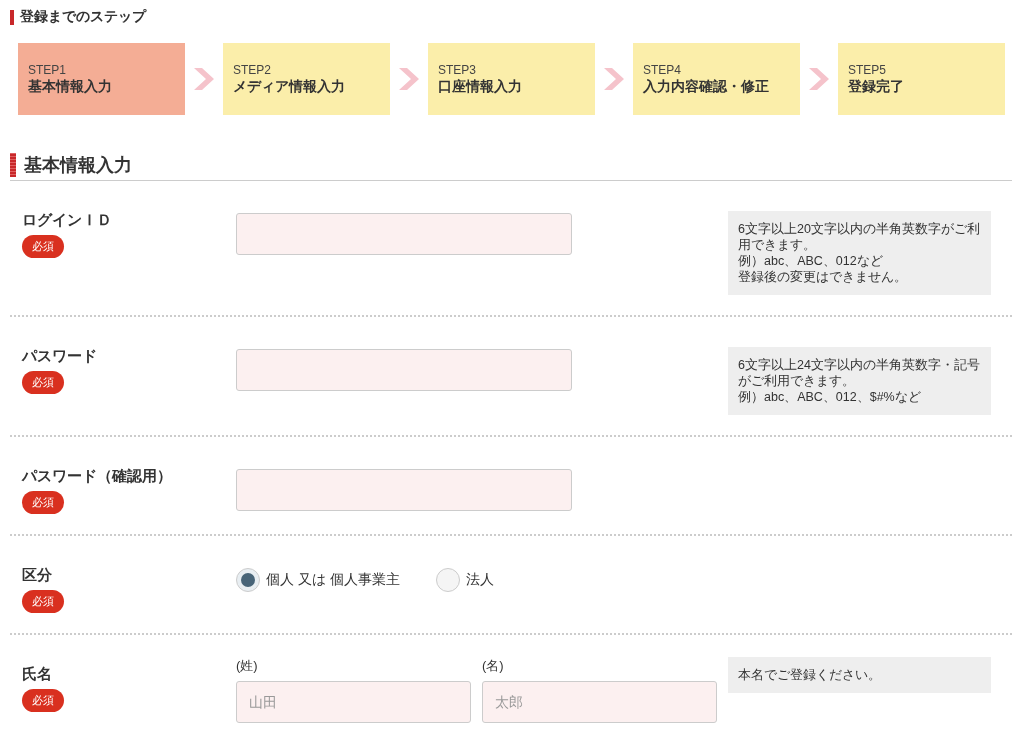 The image size is (1024, 733). I want to click on step-title: メディア情報入力, so click(289, 86).